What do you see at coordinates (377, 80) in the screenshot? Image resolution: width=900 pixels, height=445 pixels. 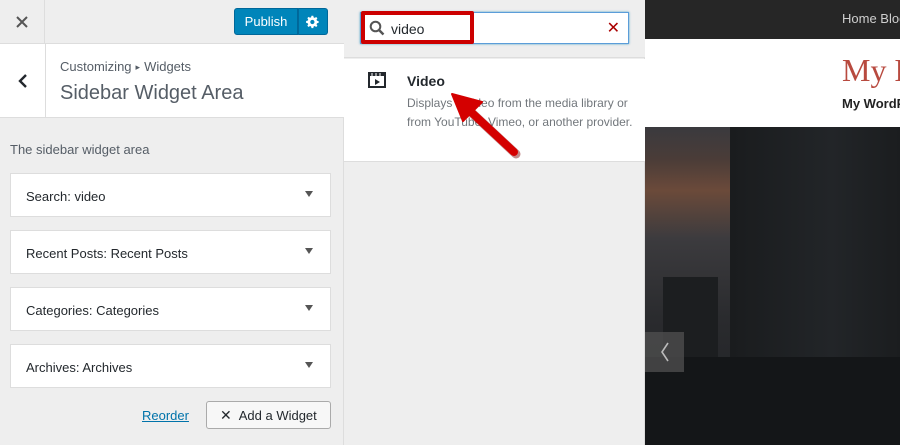 I see `video-icon` at bounding box center [377, 80].